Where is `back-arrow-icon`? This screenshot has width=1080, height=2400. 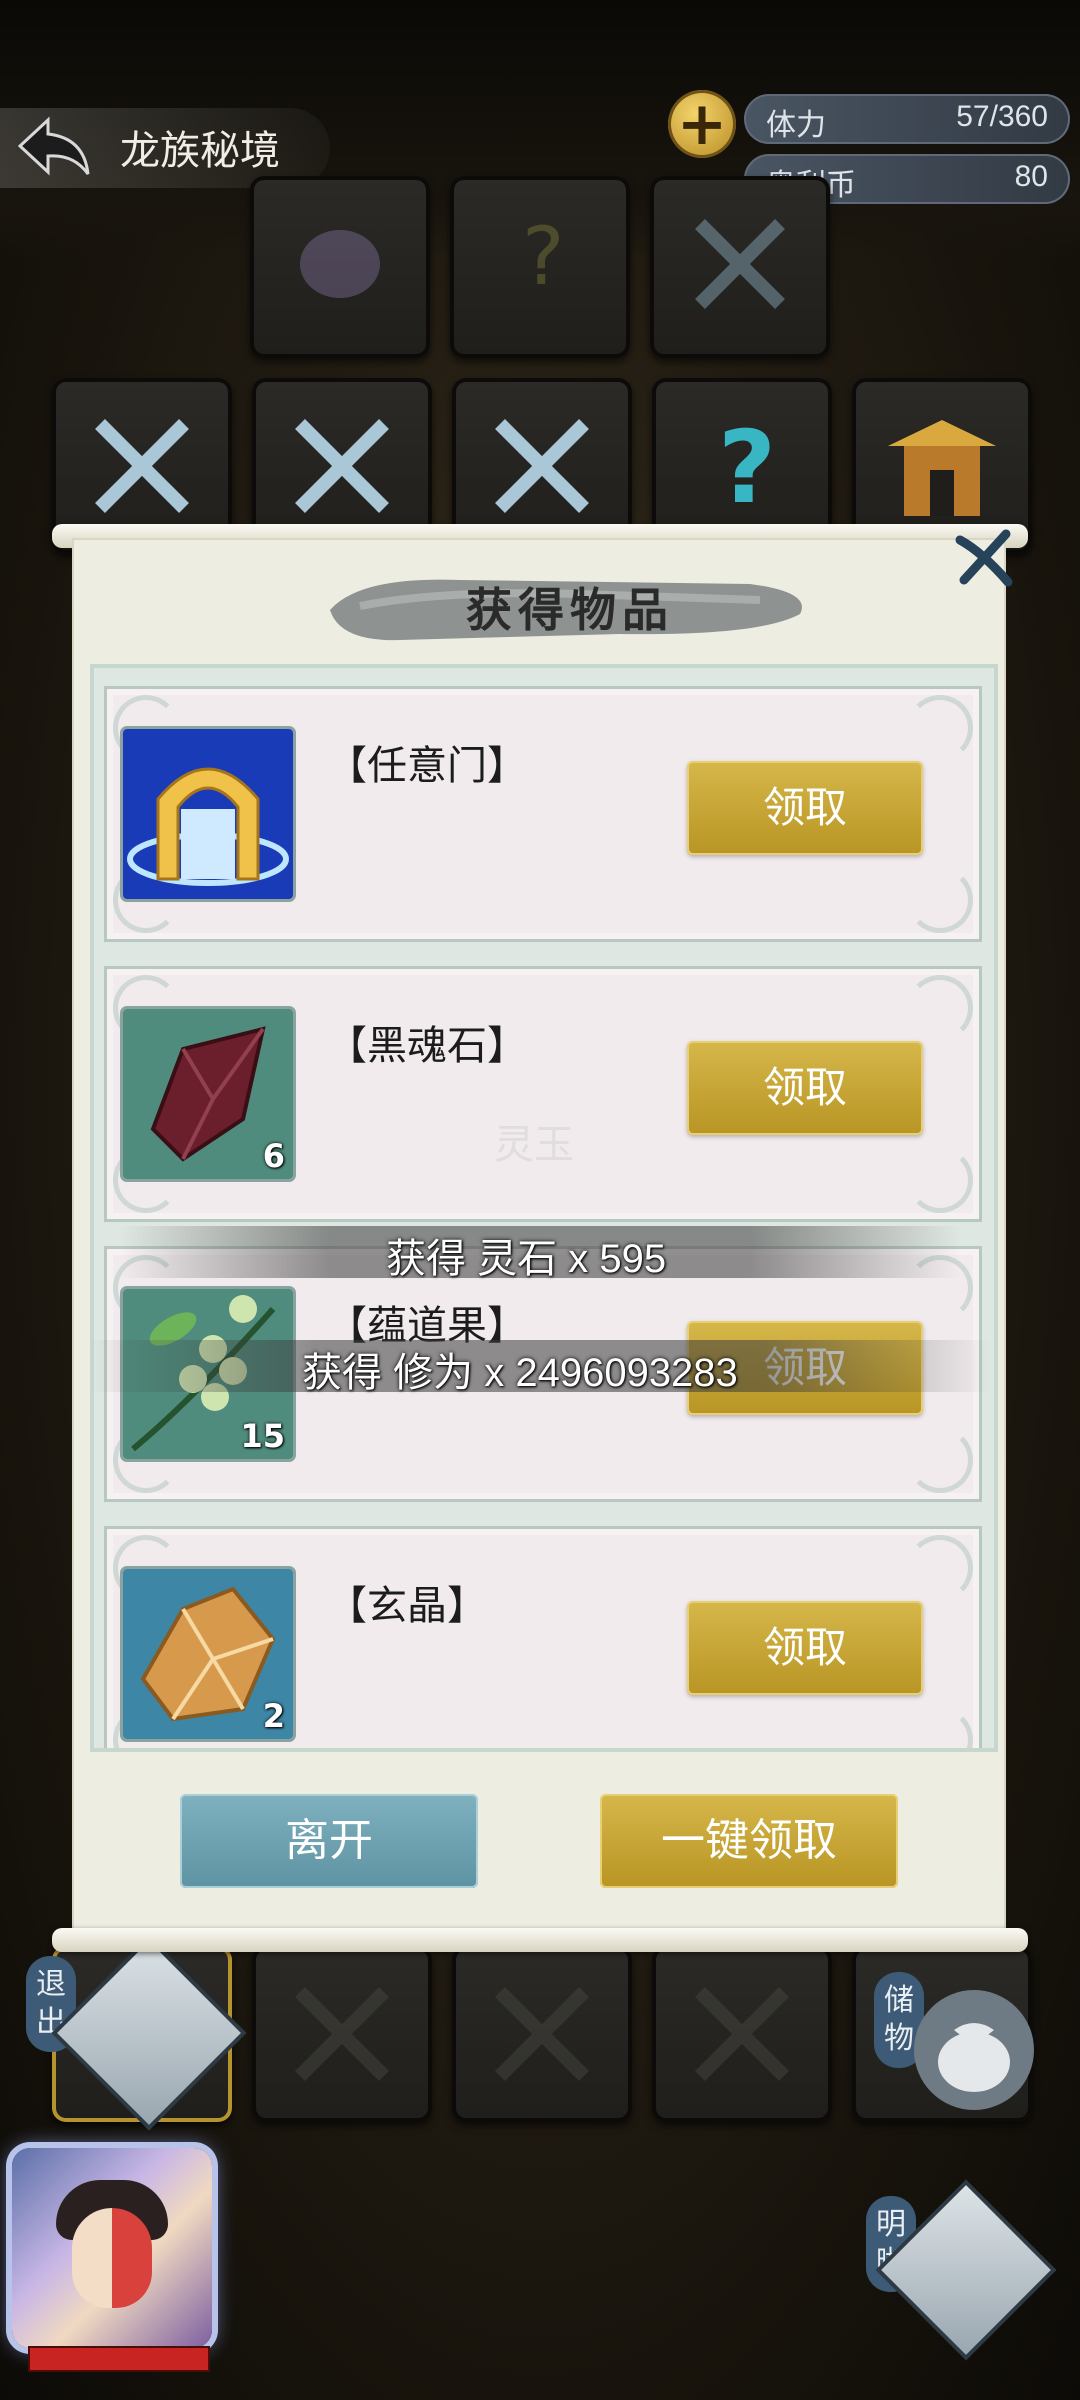
back-arrow-icon is located at coordinates (54, 147).